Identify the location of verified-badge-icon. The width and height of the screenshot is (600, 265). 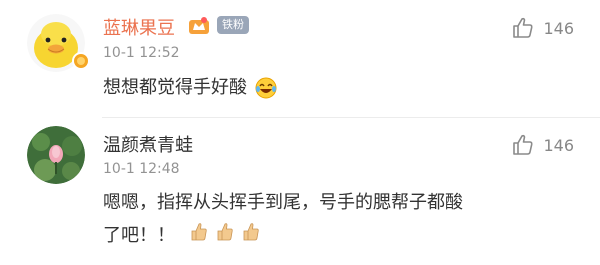
(81, 61).